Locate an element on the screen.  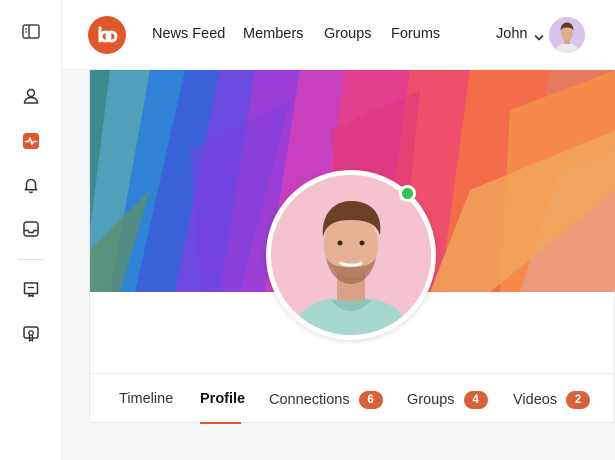
sidebar-divider is located at coordinates (31, 259).